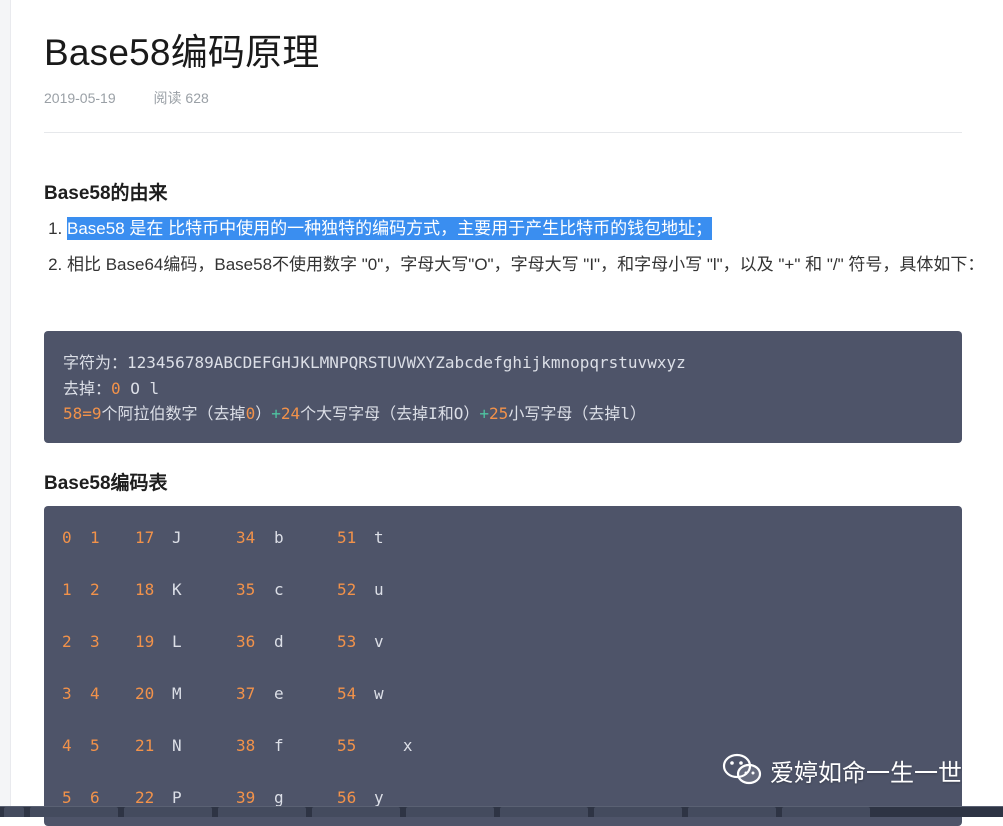  Describe the element at coordinates (246, 641) in the screenshot. I see `table-index: 36` at that location.